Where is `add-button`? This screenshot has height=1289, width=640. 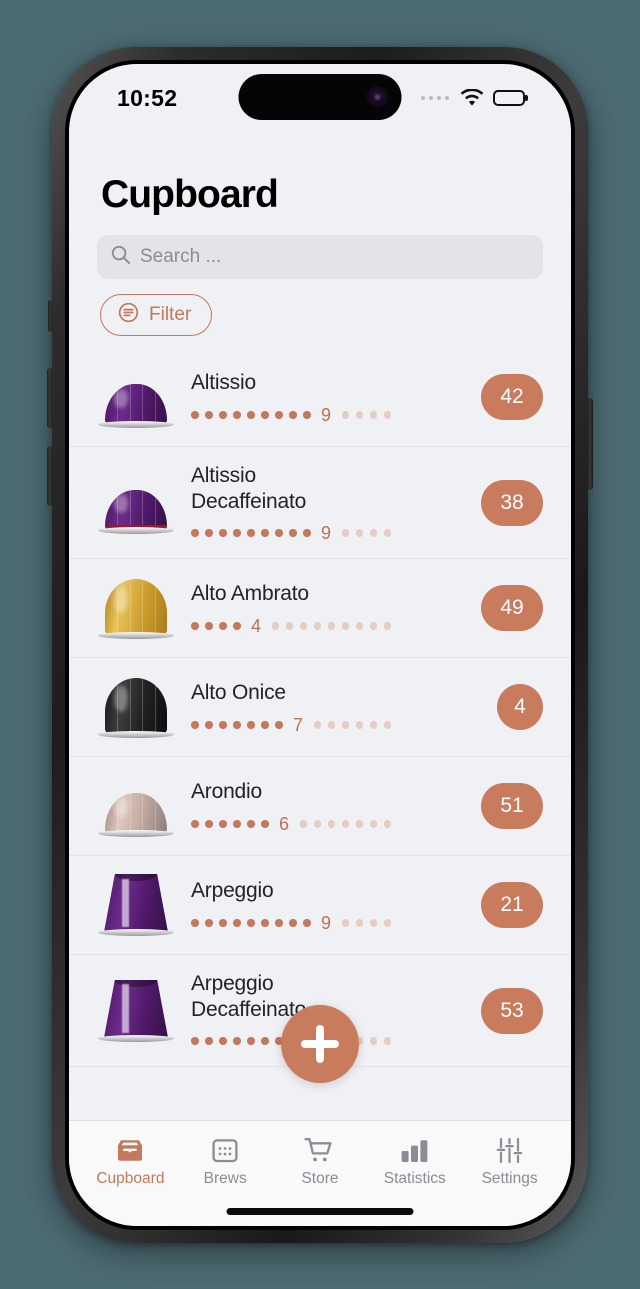 add-button is located at coordinates (320, 1044).